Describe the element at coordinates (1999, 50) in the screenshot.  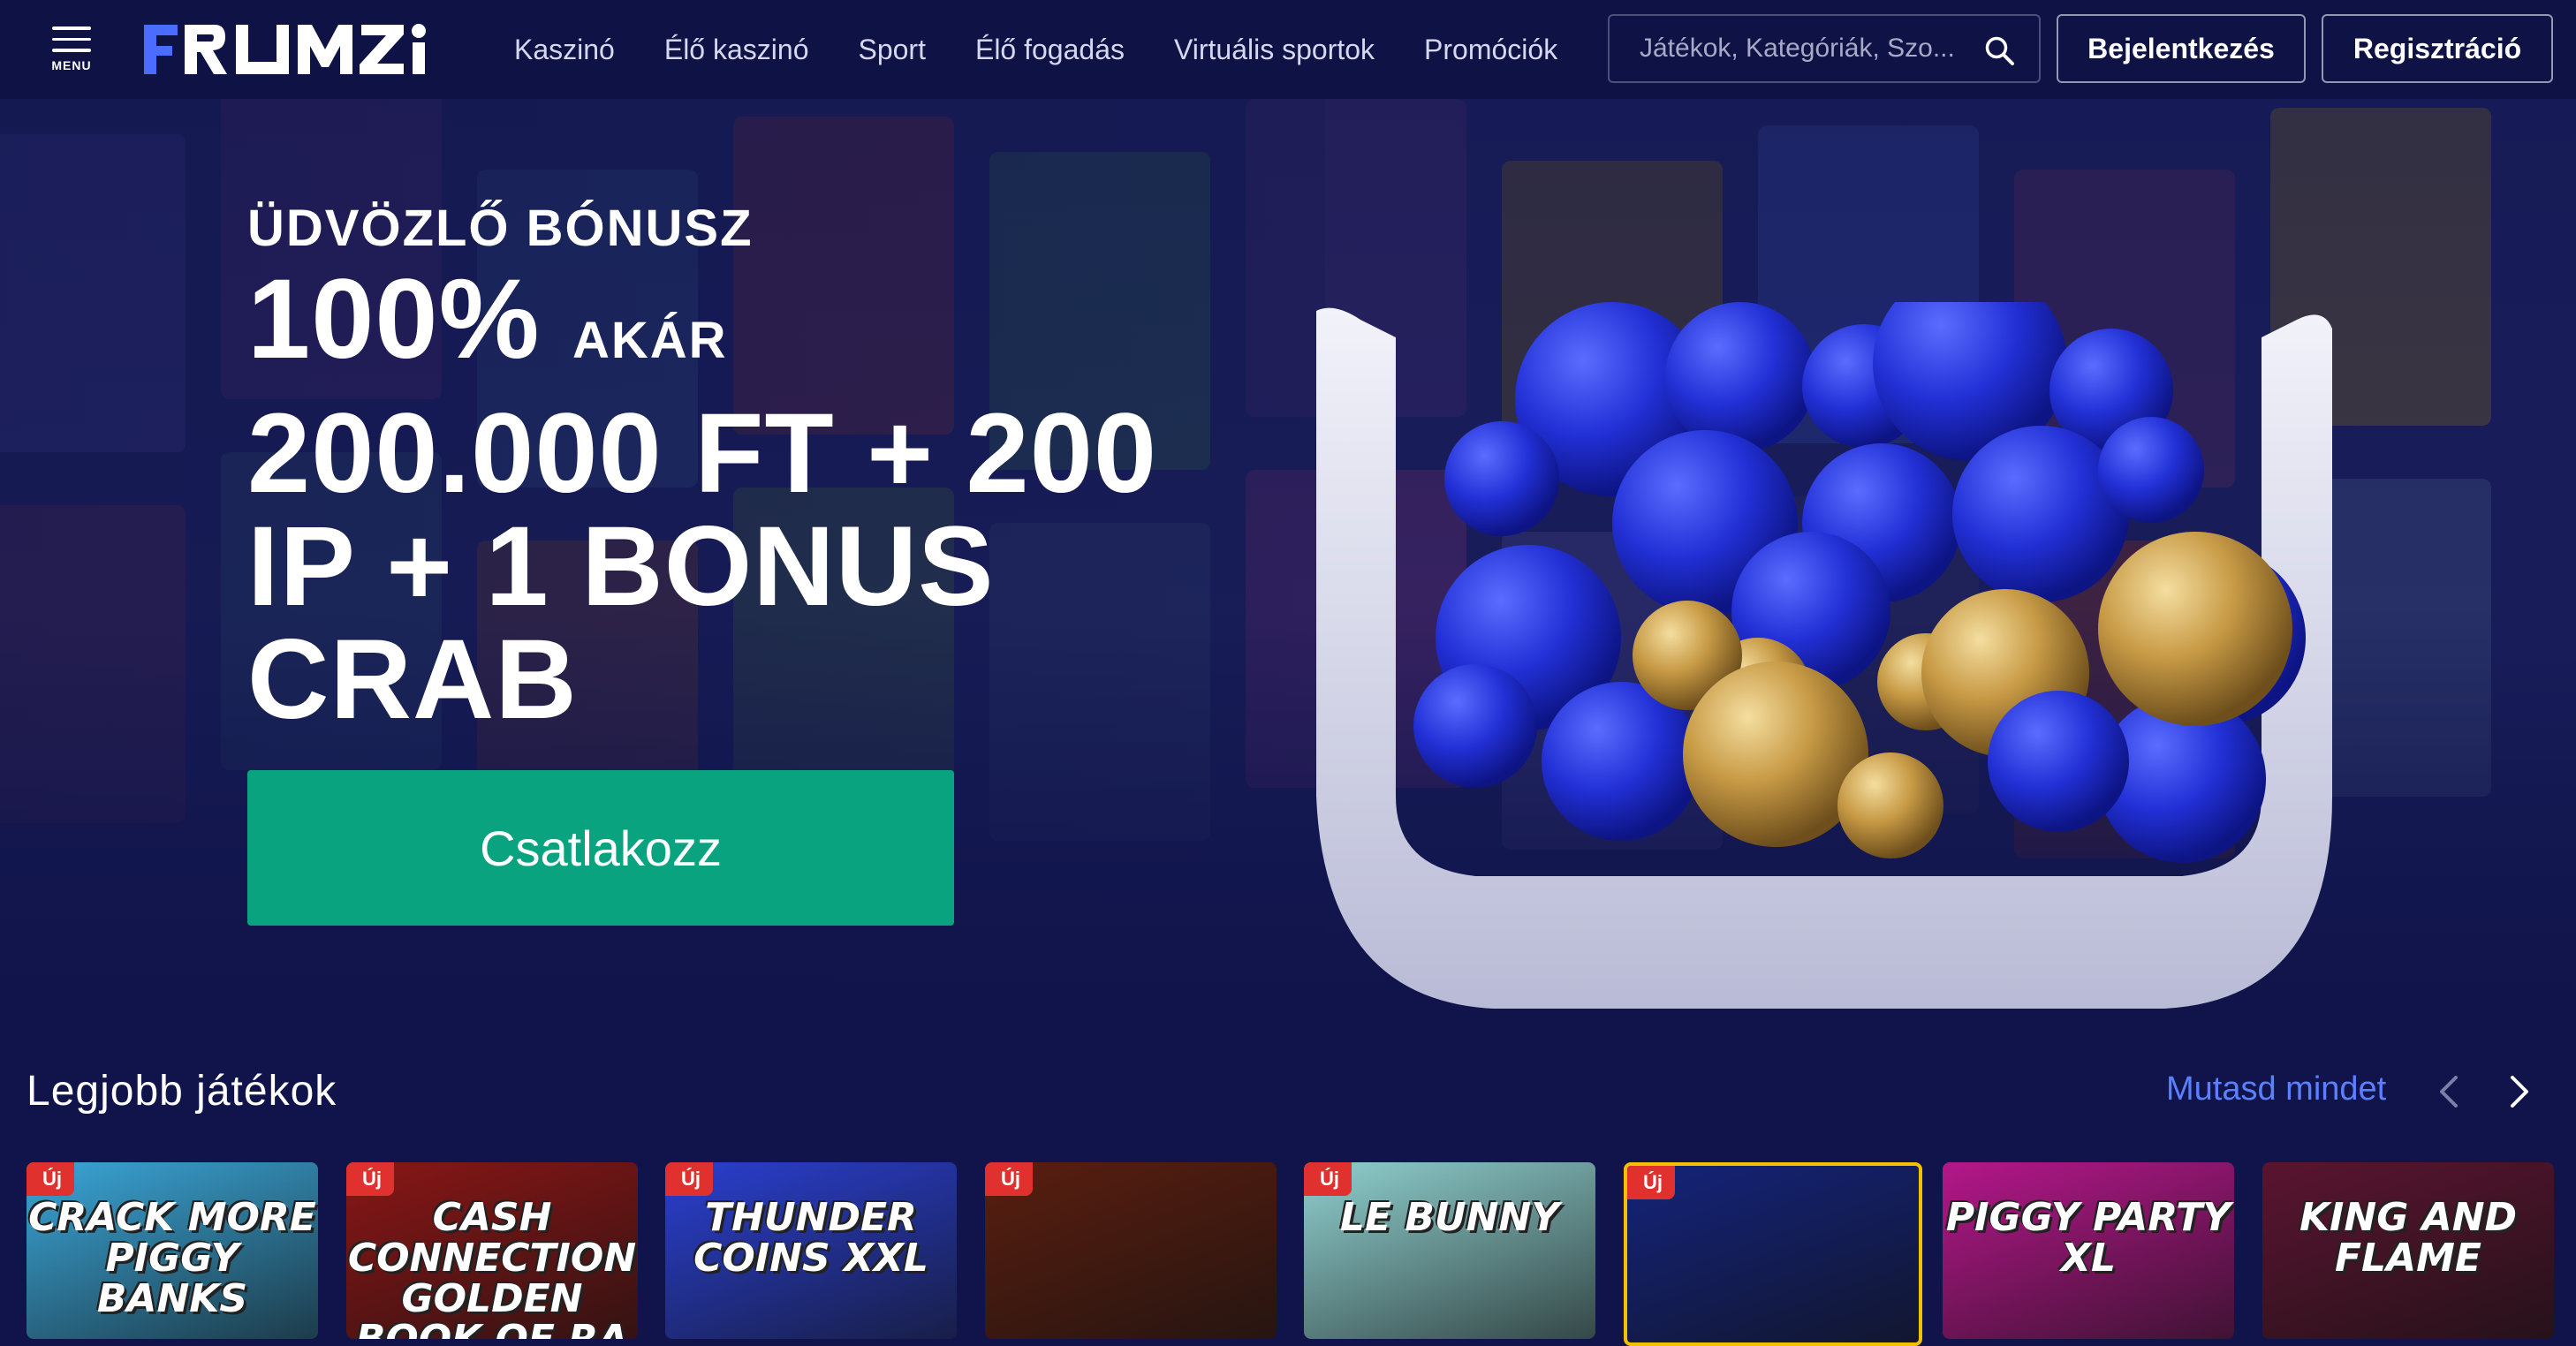
I see `search-icon` at that location.